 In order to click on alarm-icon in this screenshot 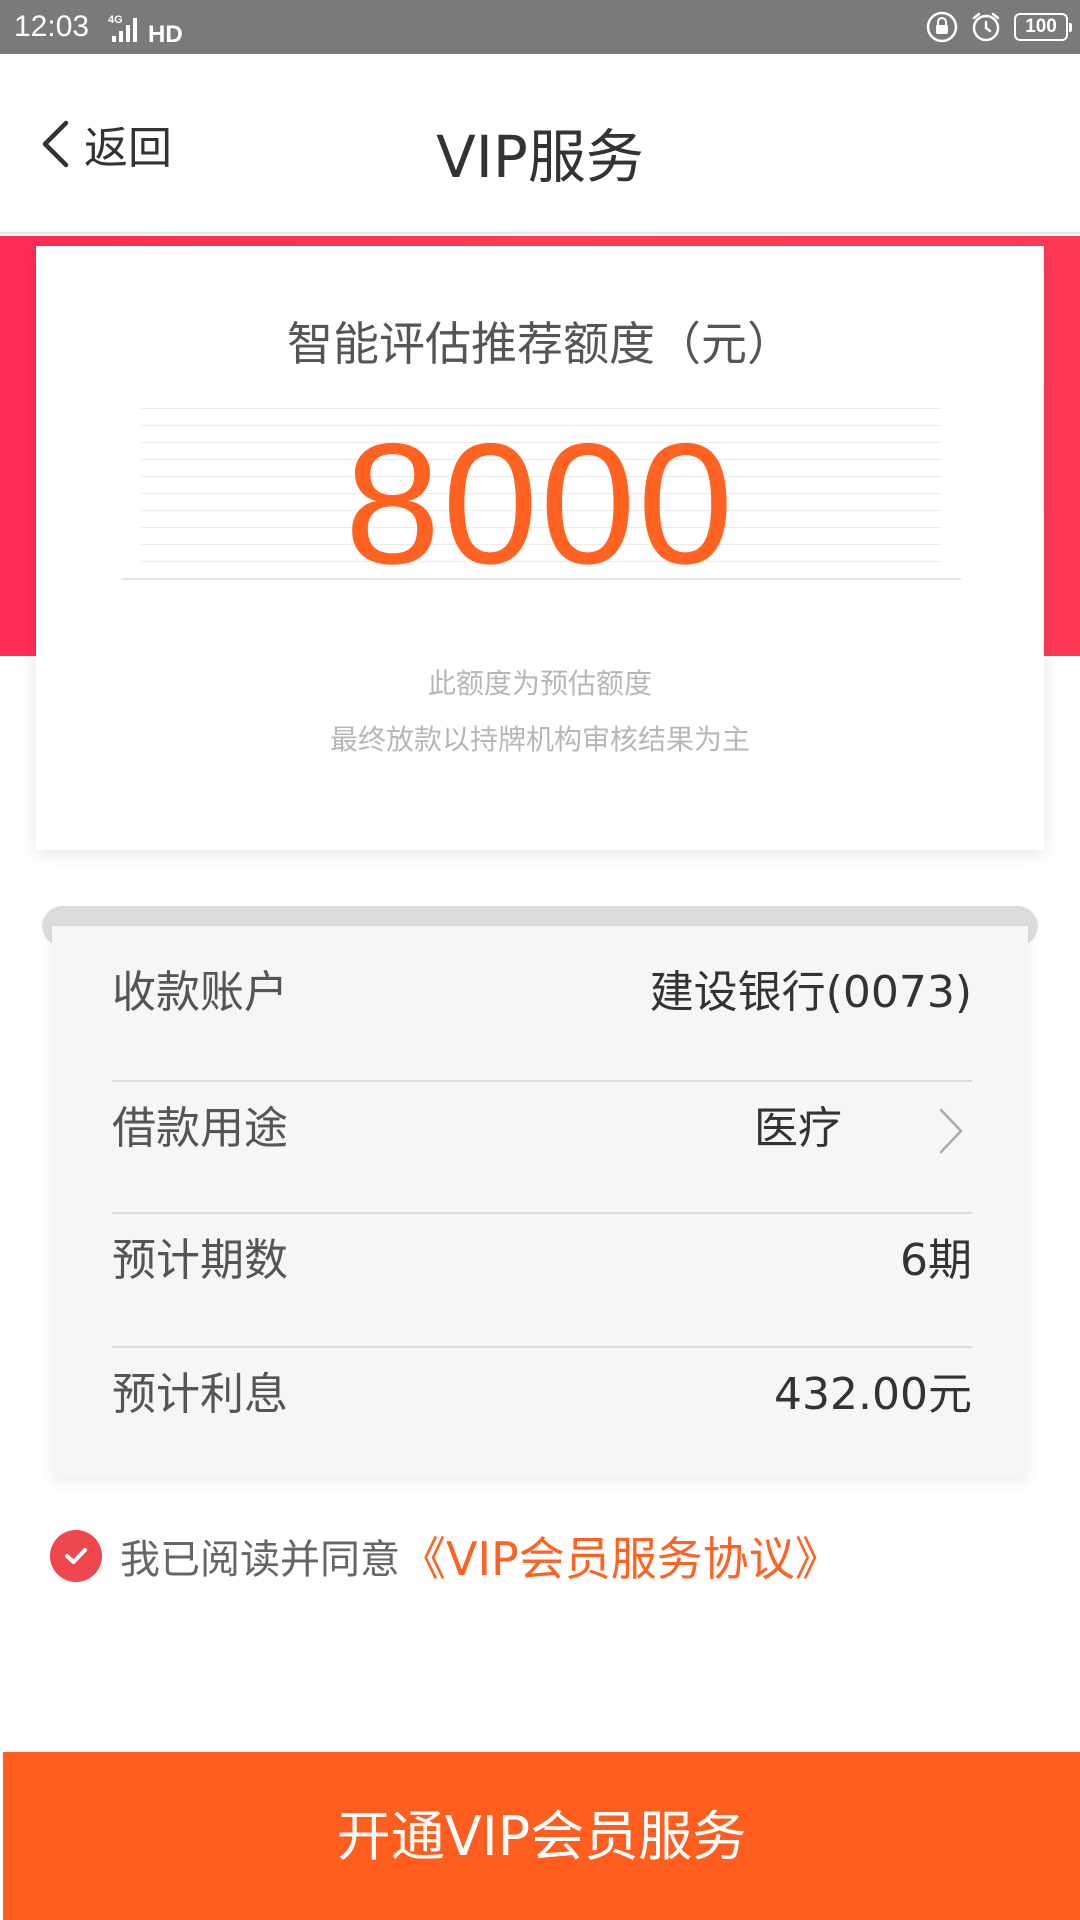, I will do `click(986, 27)`.